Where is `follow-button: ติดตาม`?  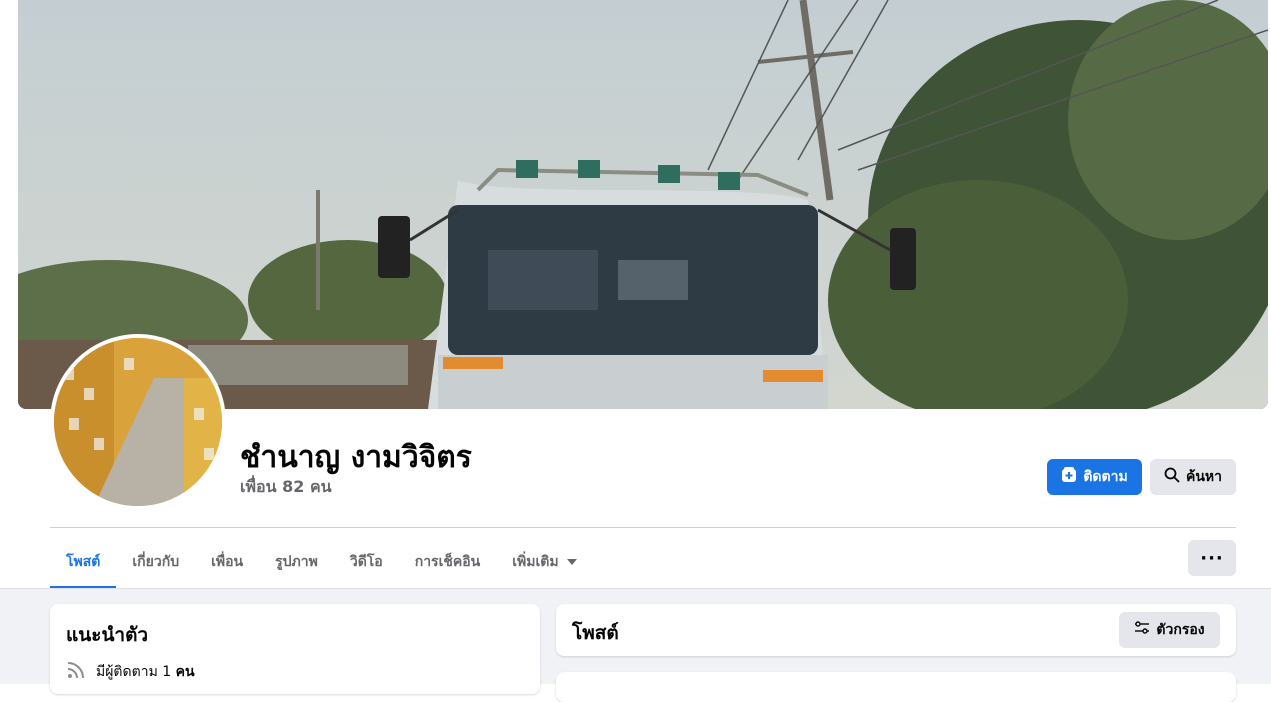
follow-button: ติดตาม is located at coordinates (1094, 477).